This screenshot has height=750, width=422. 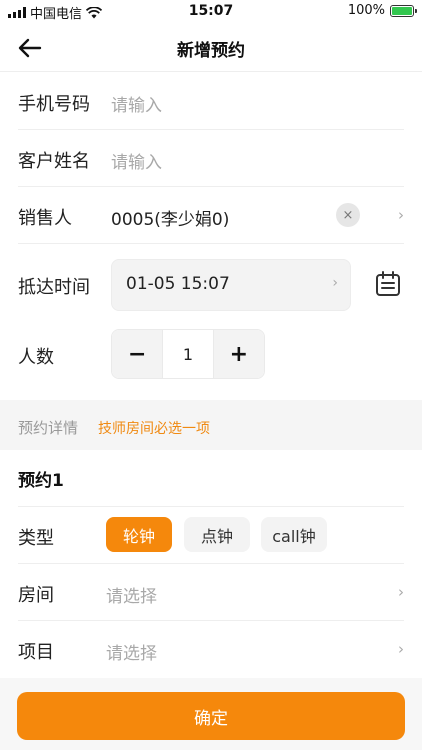 I want to click on booking-title: 预约1, so click(x=41, y=481).